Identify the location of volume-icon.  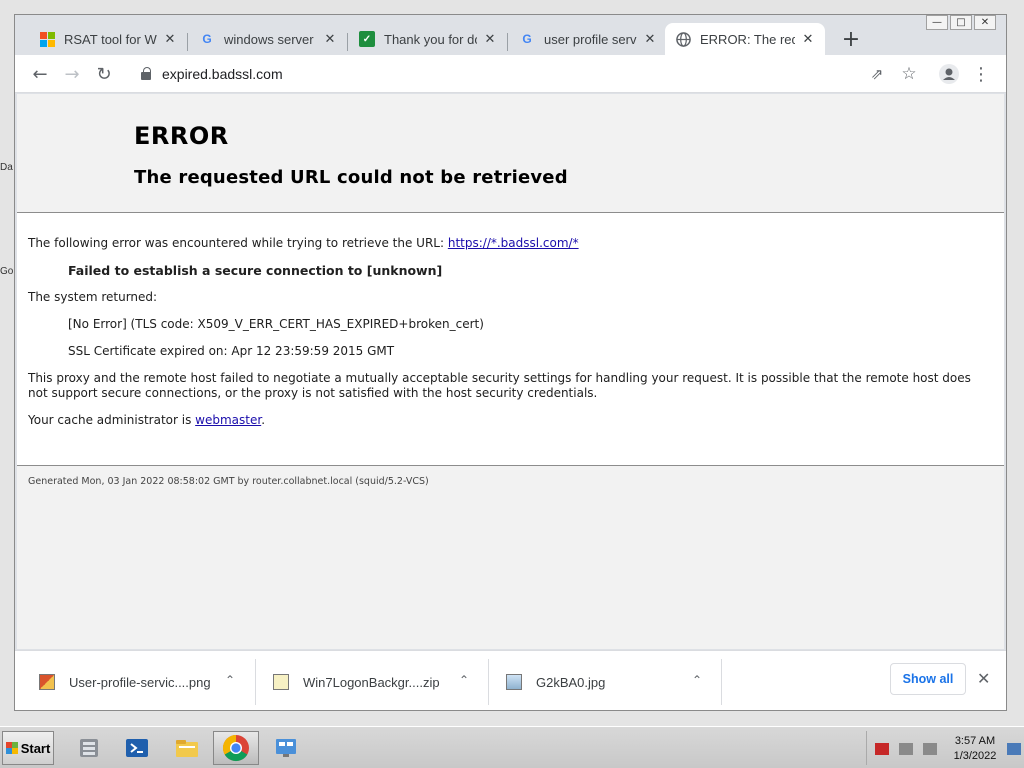
(930, 749).